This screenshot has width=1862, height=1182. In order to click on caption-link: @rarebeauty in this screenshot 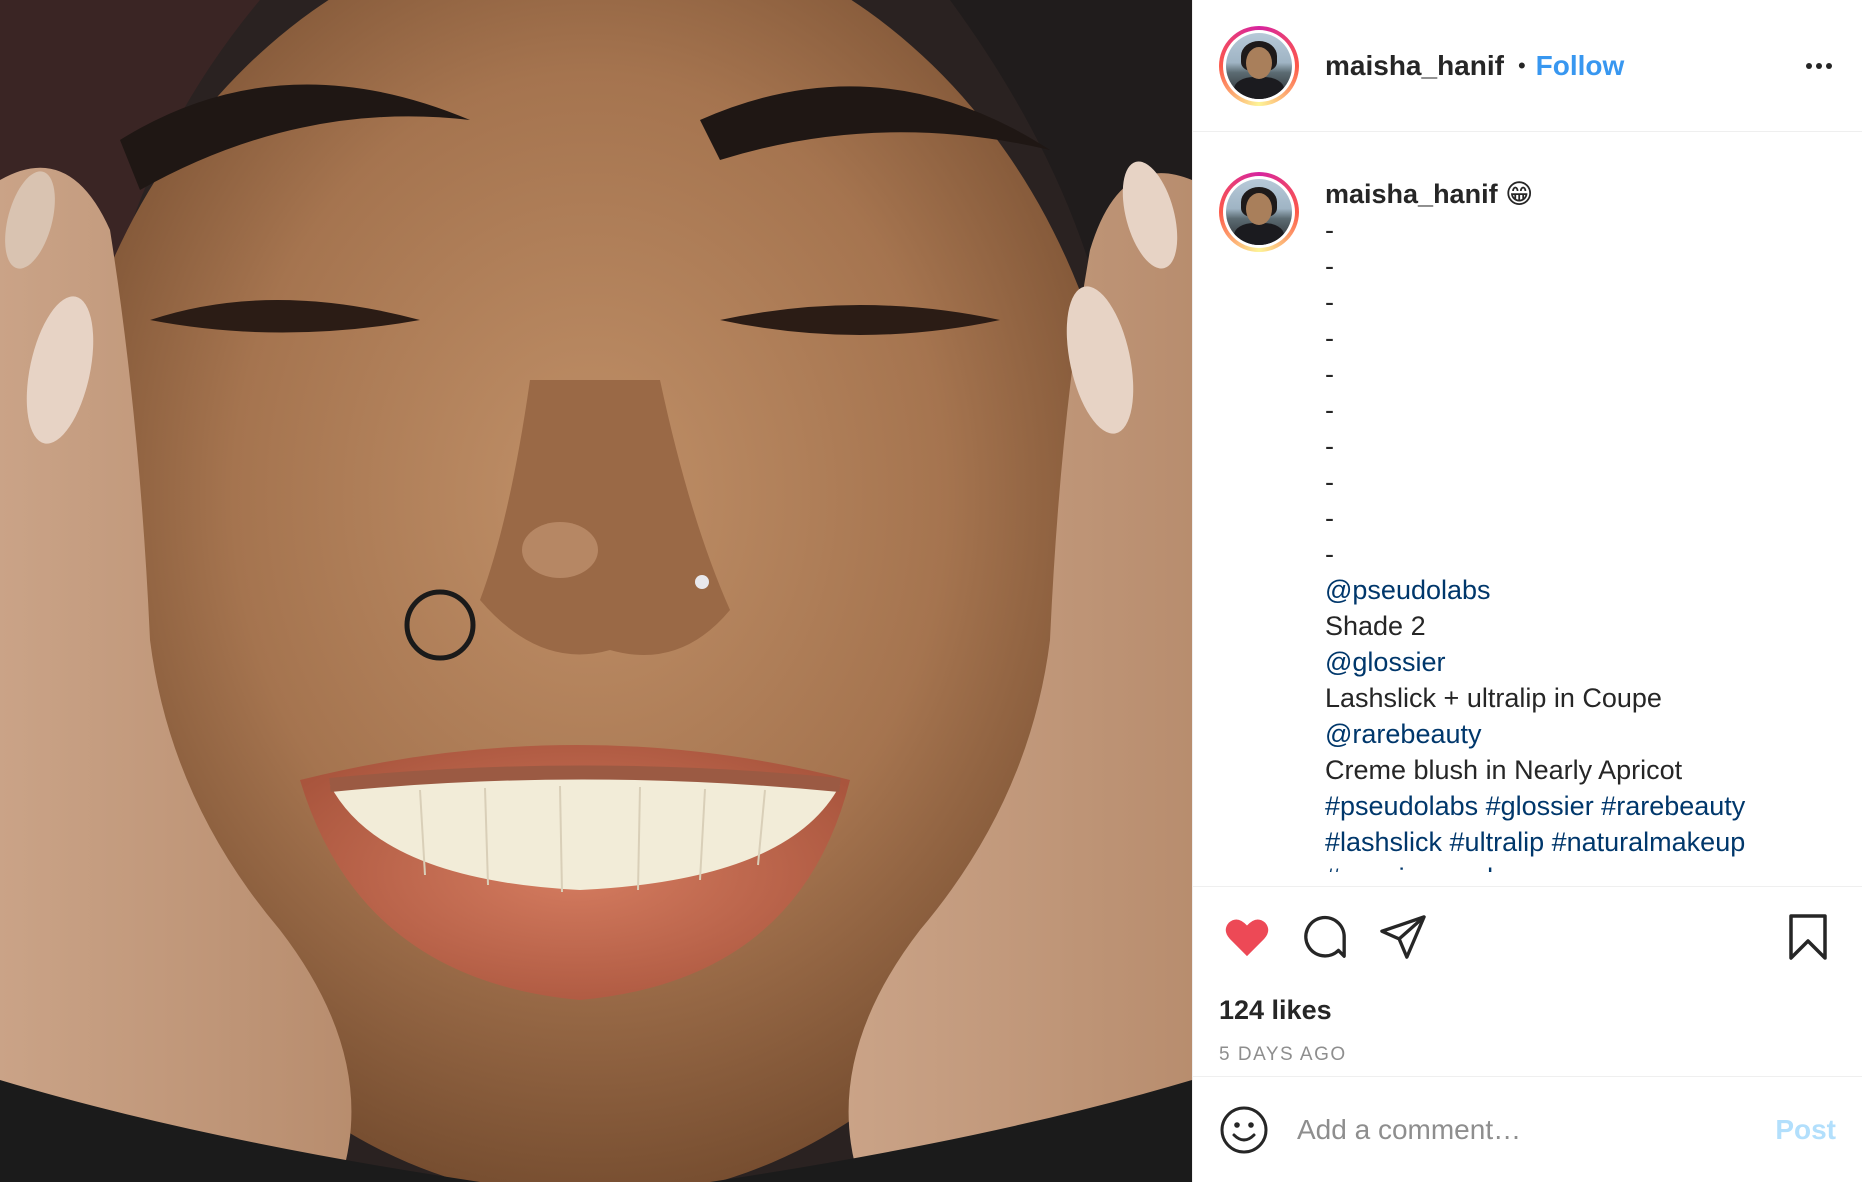, I will do `click(1535, 734)`.